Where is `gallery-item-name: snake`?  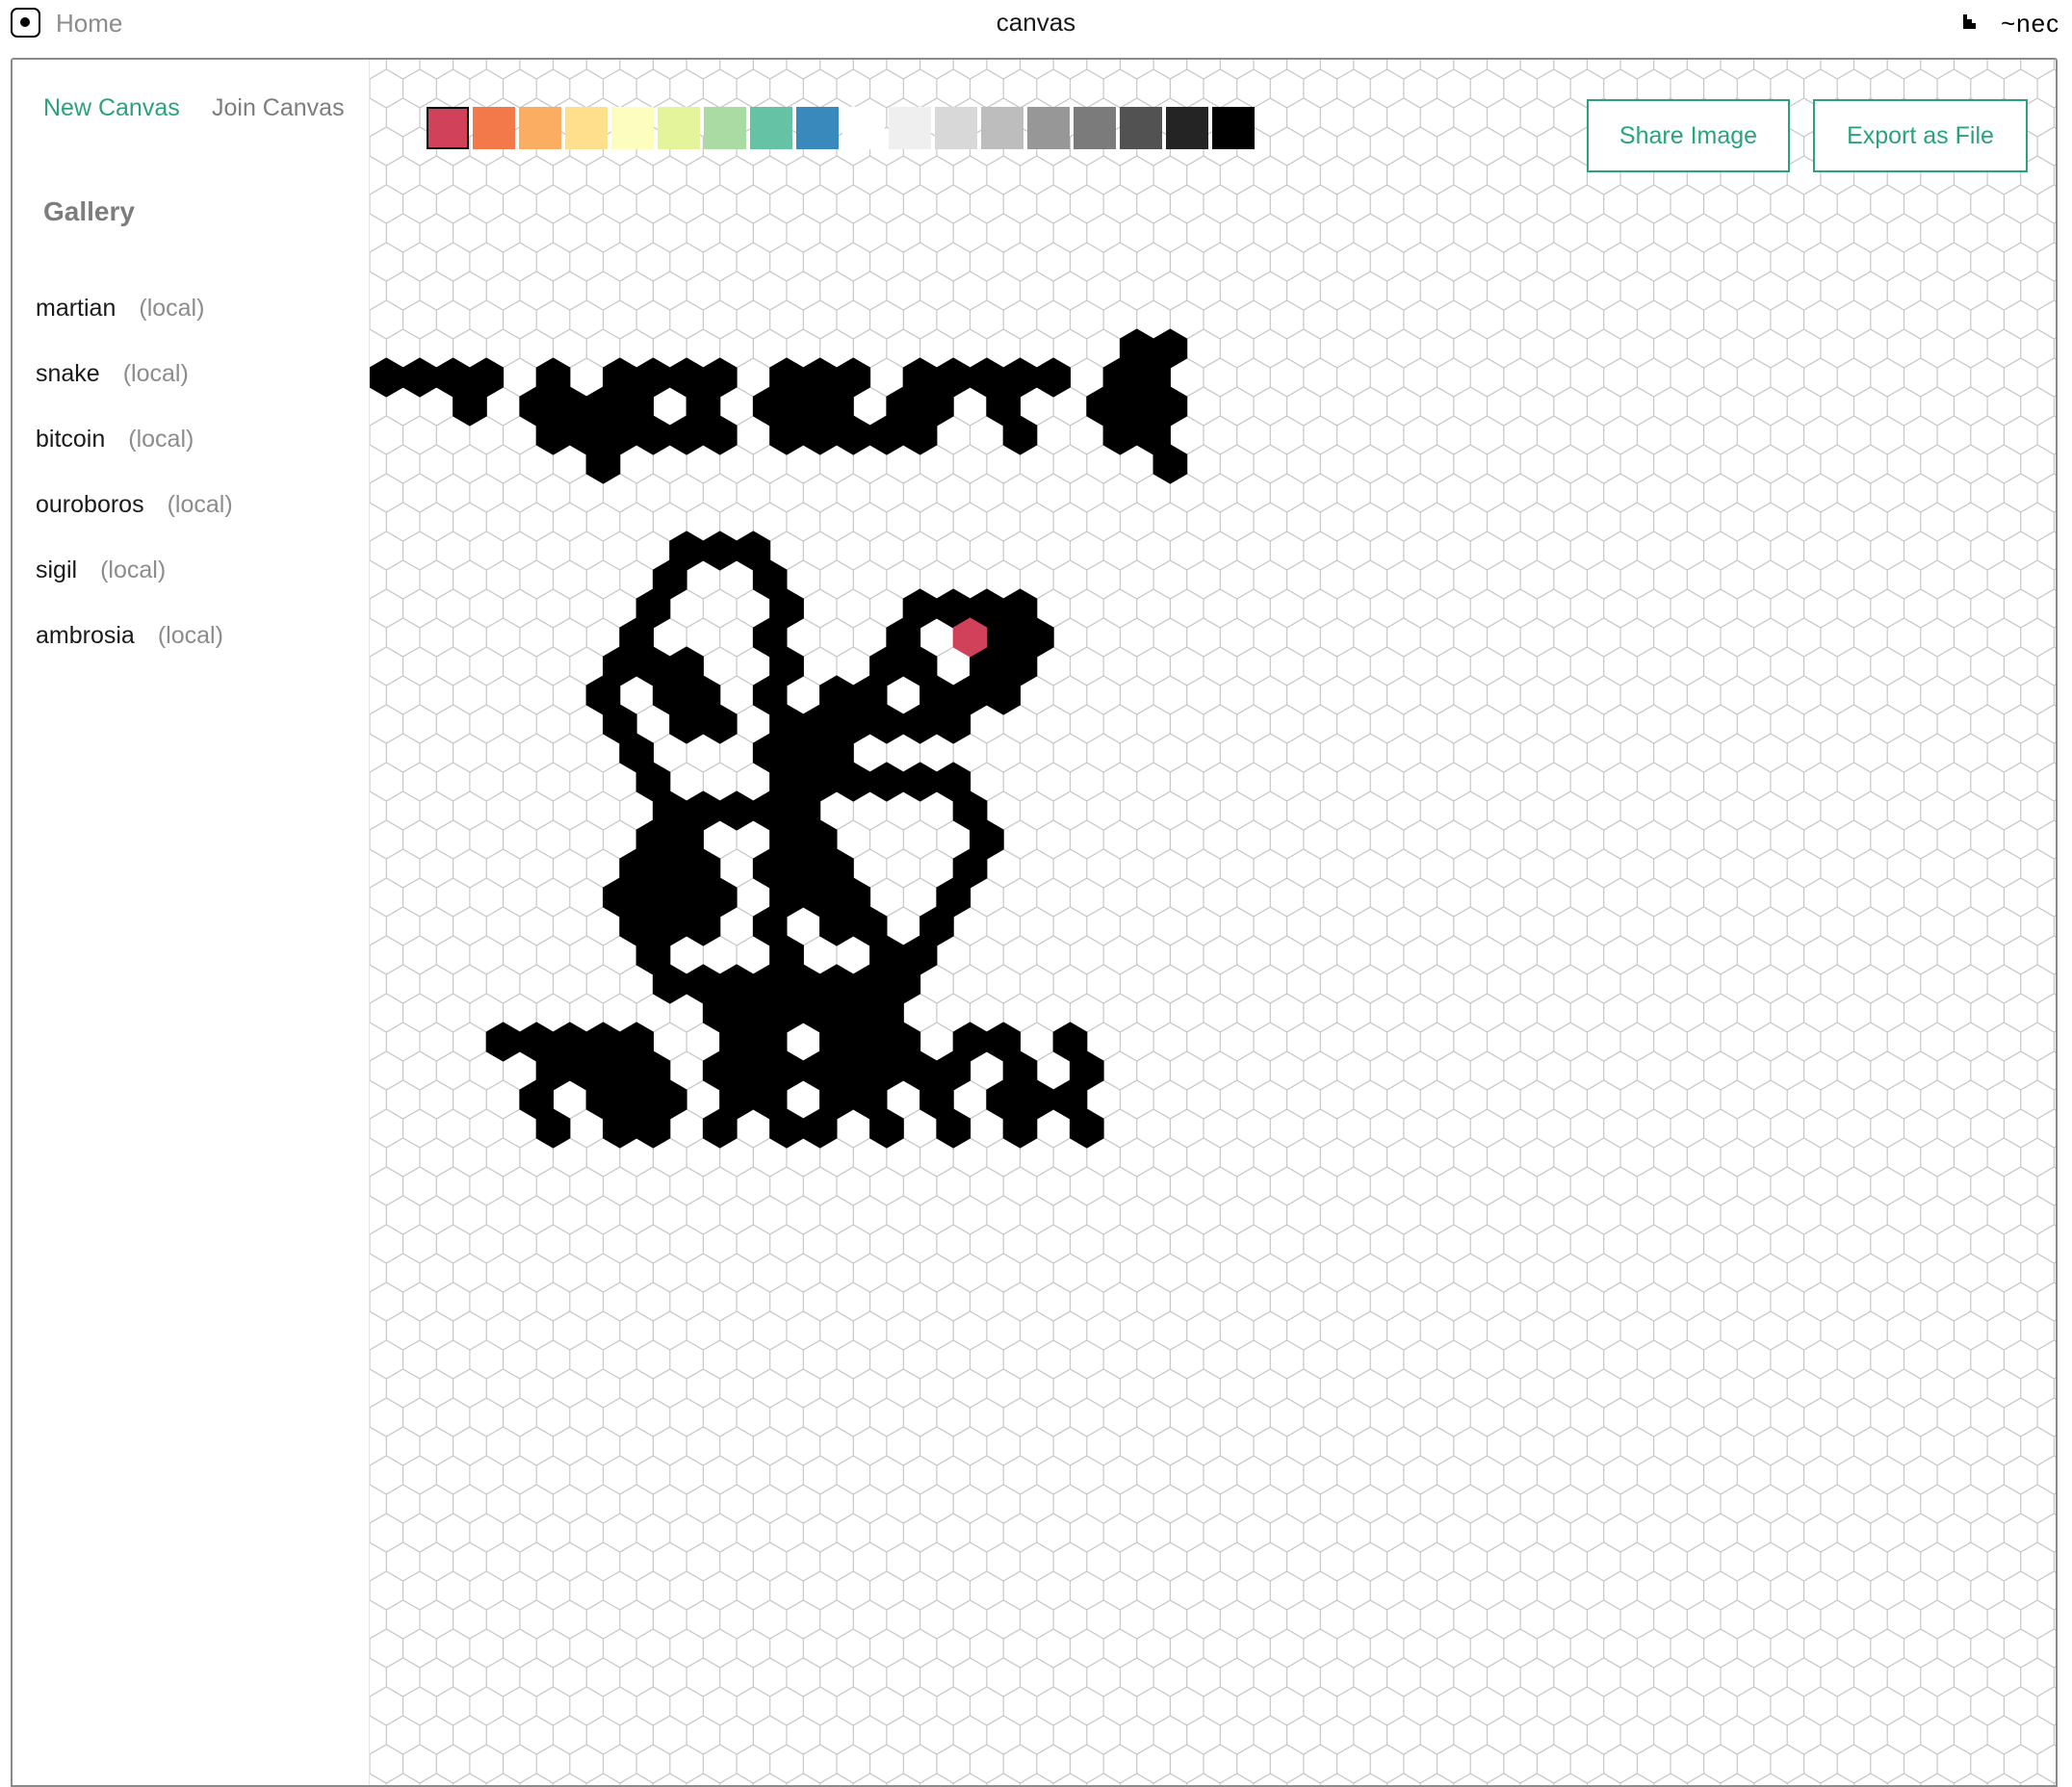 gallery-item-name: snake is located at coordinates (68, 373).